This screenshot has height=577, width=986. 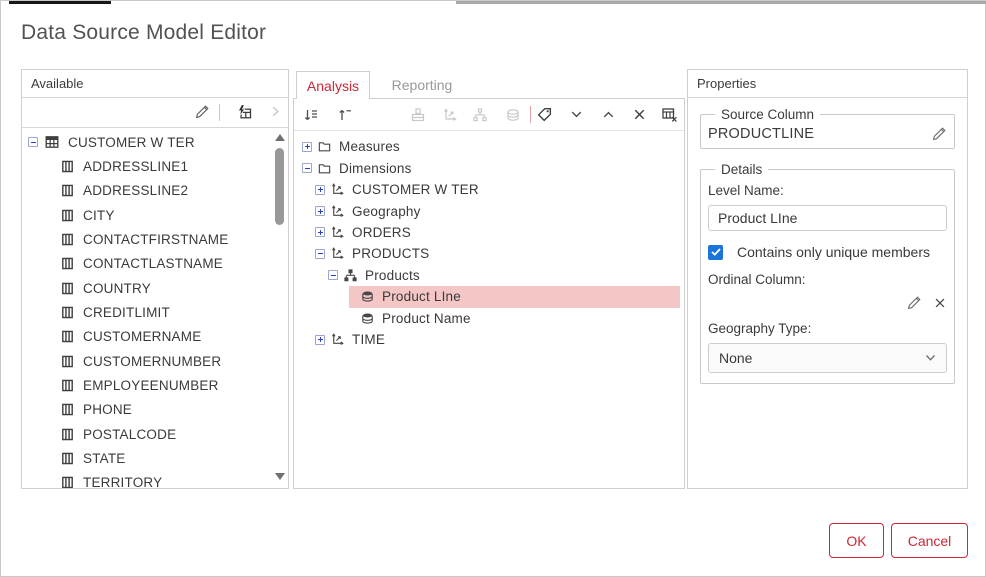 I want to click on tree-item-dimension: PRODUCTS, so click(x=489, y=253).